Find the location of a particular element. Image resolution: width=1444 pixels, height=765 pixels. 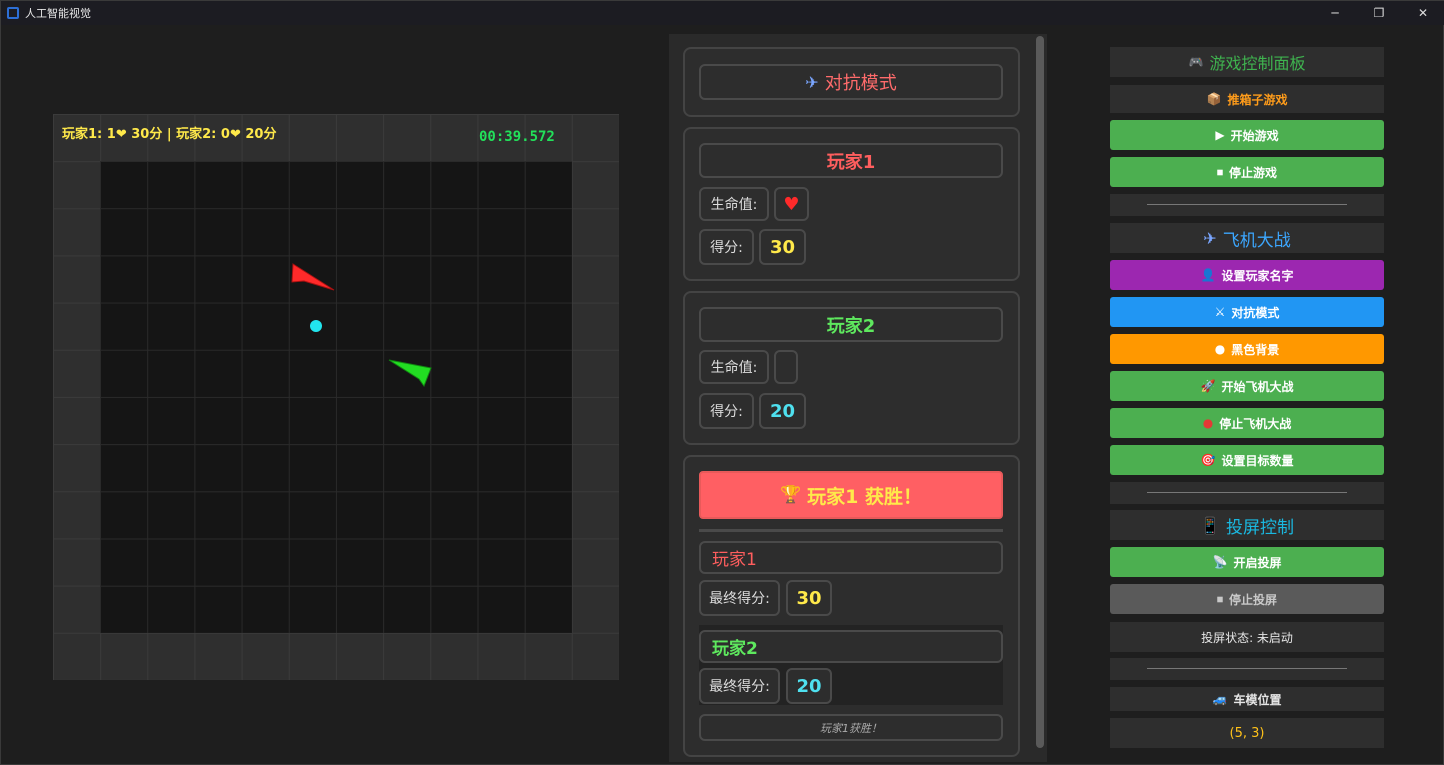

result-p1-label: 最终得分: is located at coordinates (739, 599).